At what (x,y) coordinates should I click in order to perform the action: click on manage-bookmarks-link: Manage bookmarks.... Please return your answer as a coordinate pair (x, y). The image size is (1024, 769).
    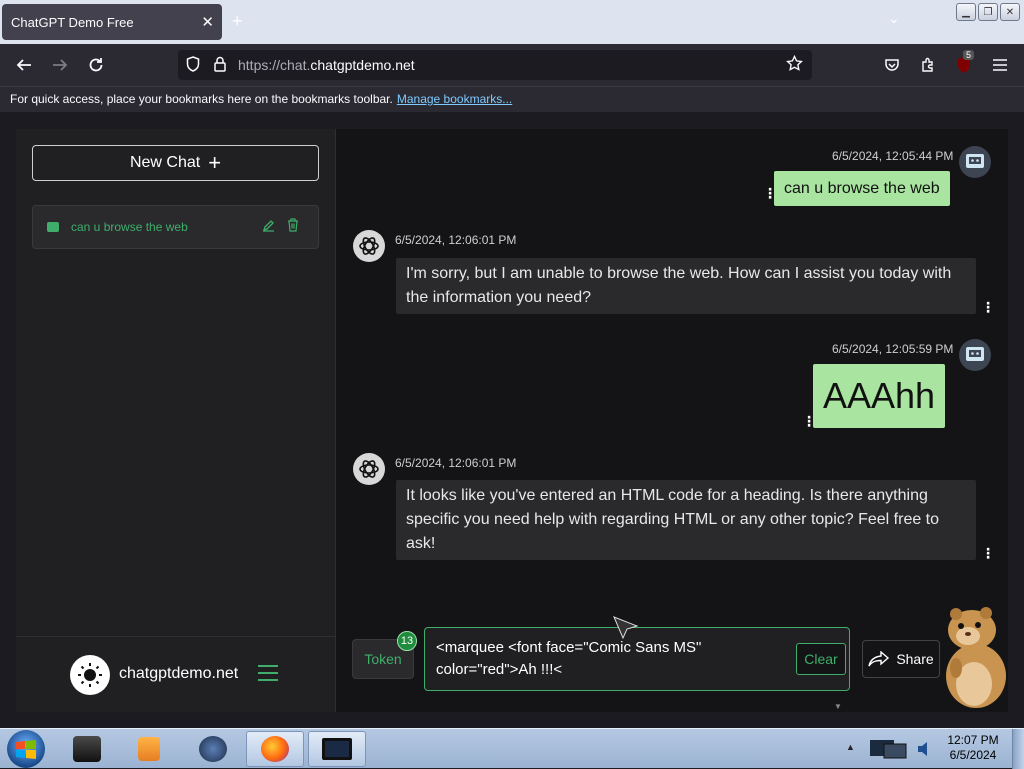
    Looking at the image, I should click on (454, 99).